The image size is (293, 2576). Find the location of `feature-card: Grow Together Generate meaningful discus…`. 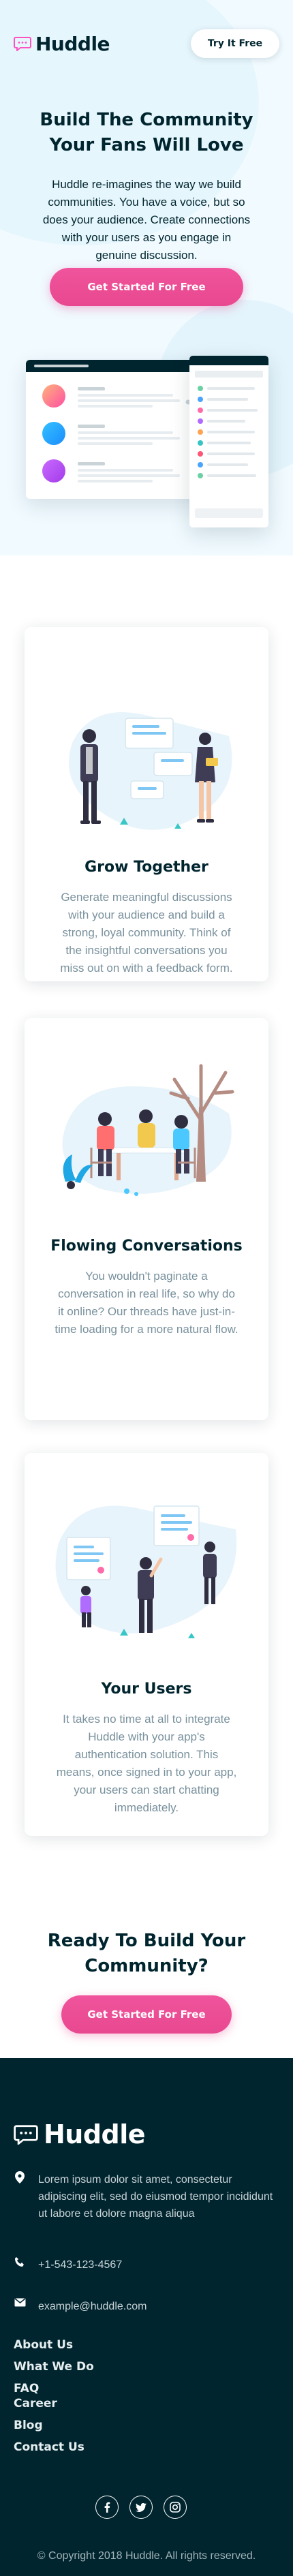

feature-card: Grow Together Generate meaningful discus… is located at coordinates (146, 804).